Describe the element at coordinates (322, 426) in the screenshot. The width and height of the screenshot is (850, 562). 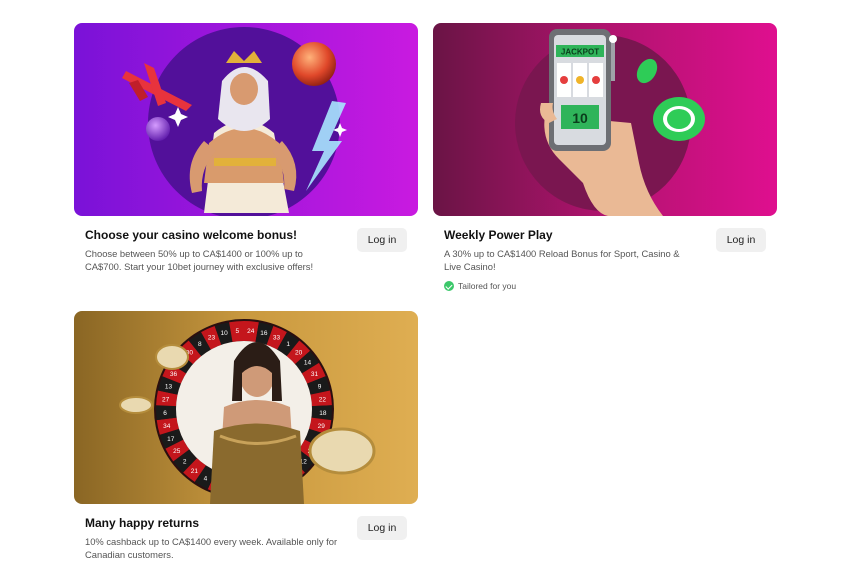
I see `wheel-number: 29` at that location.